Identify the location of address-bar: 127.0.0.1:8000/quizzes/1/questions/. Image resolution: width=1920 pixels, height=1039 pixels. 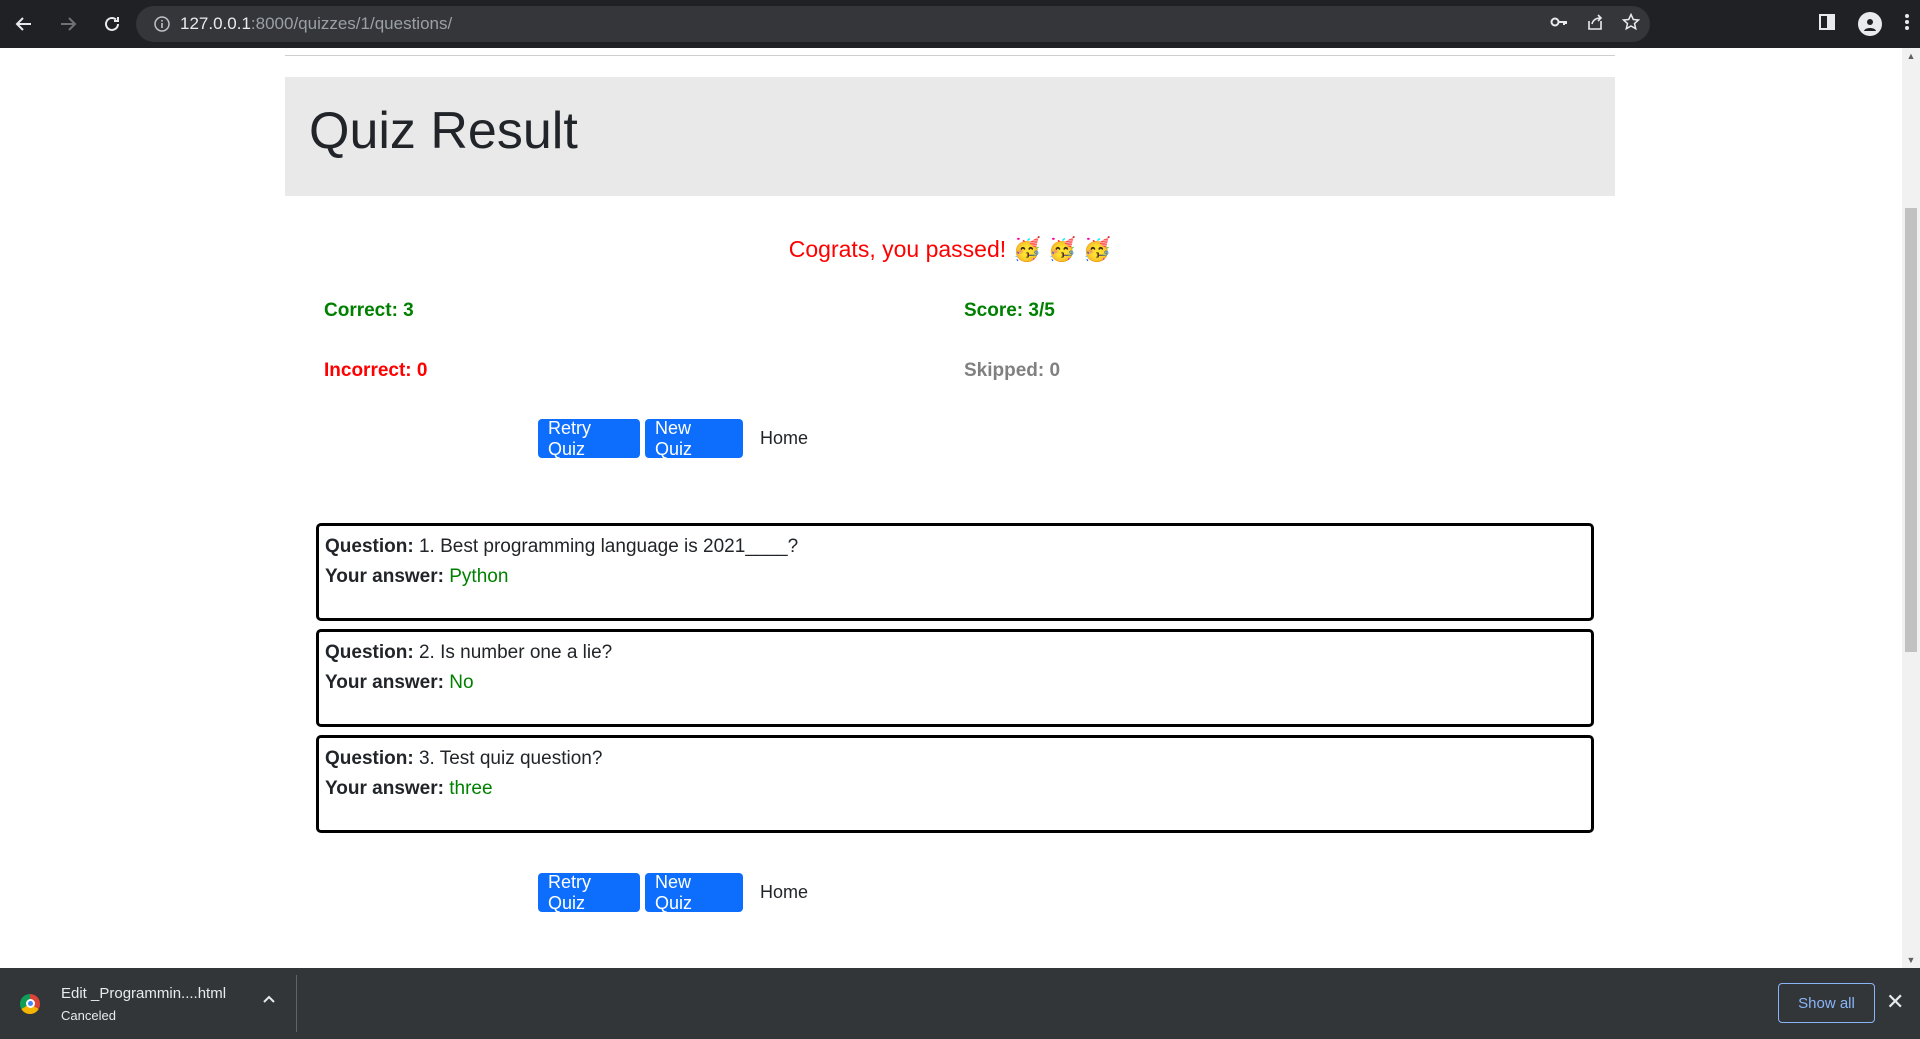
(893, 24).